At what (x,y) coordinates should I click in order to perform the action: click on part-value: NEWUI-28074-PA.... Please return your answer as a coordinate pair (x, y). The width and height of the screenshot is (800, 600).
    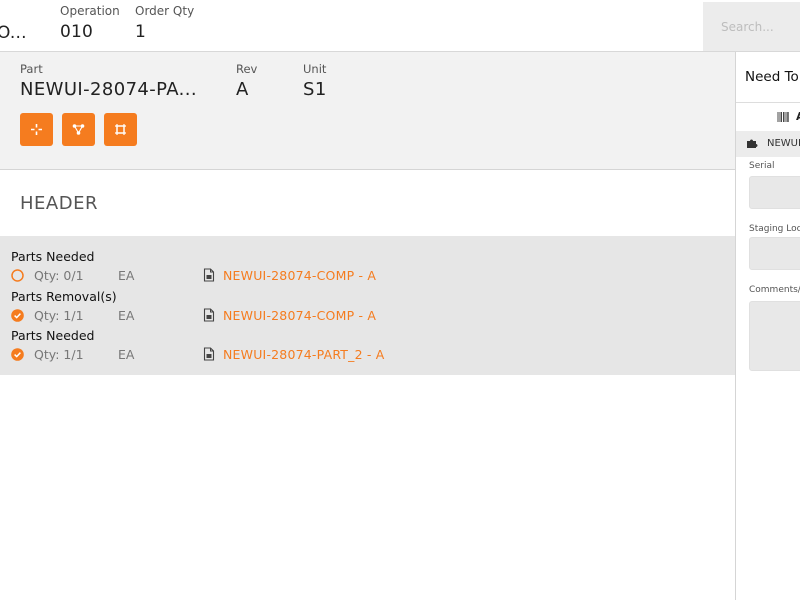
    Looking at the image, I should click on (109, 89).